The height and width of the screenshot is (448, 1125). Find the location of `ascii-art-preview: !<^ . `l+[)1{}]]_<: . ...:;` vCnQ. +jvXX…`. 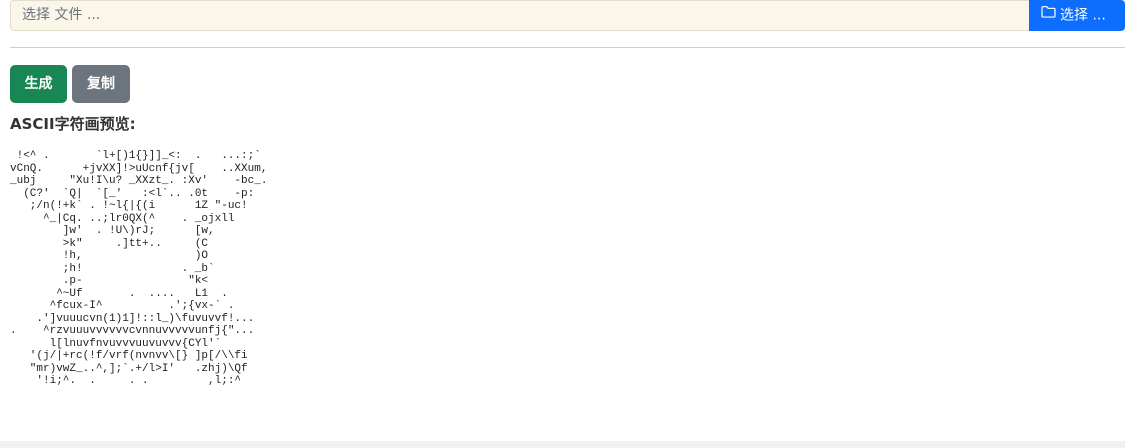

ascii-art-preview: !<^ . `l+[)1{}]]_<: . ...:;` vCnQ. +jvXX… is located at coordinates (139, 268).